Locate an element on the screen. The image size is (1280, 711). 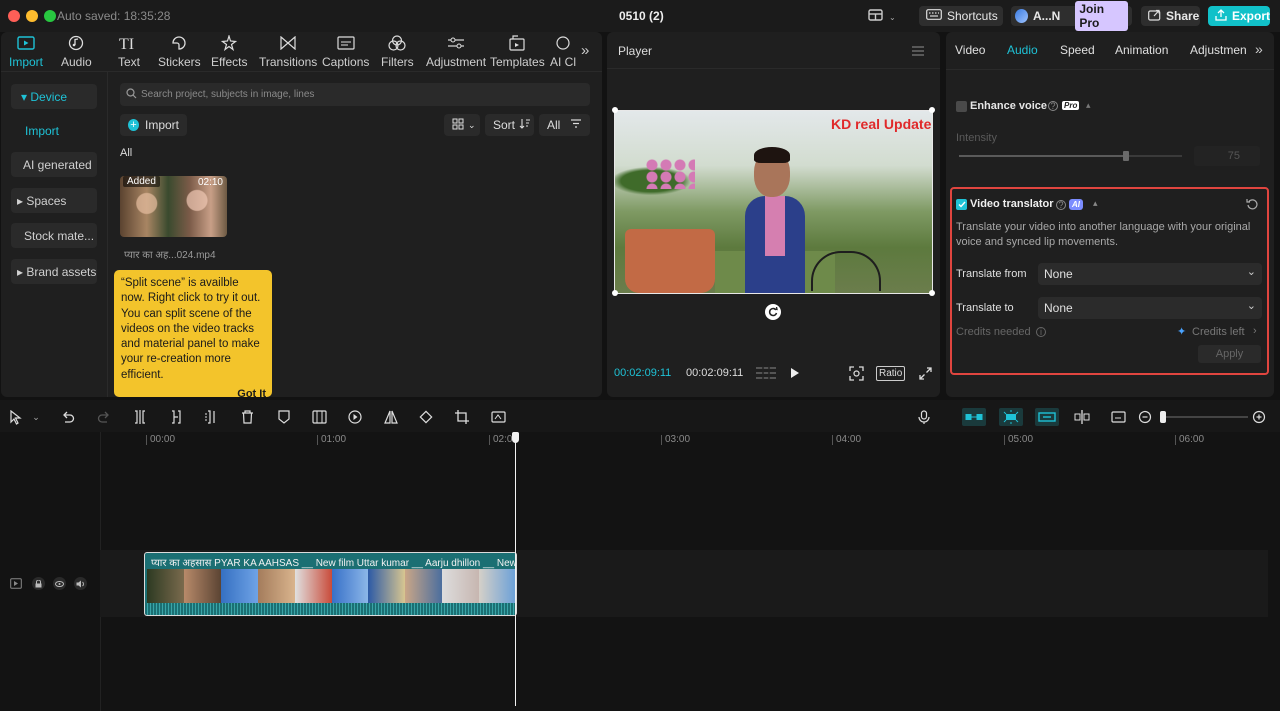
sidebar-item-spaces: ▸ Spaces is located at coordinates (54, 200).